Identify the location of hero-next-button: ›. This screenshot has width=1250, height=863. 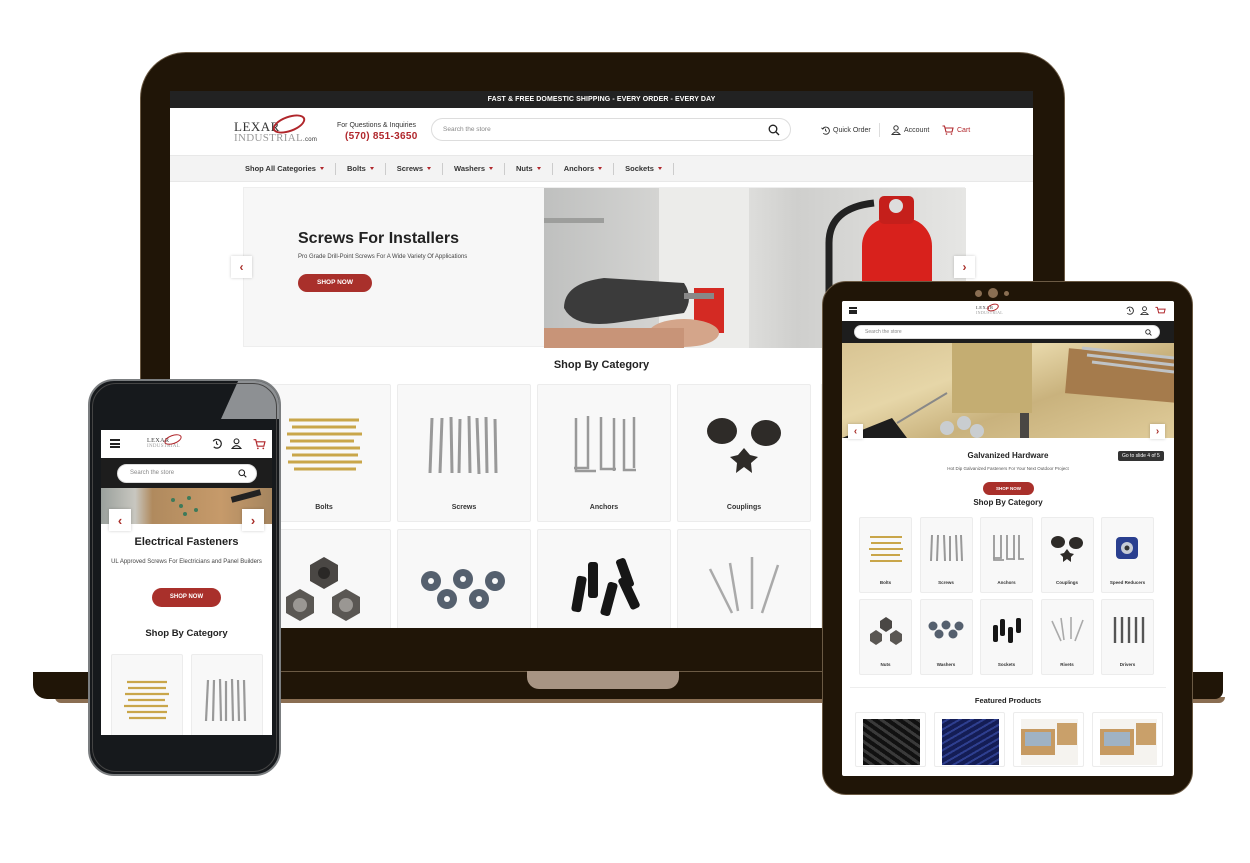
(964, 267).